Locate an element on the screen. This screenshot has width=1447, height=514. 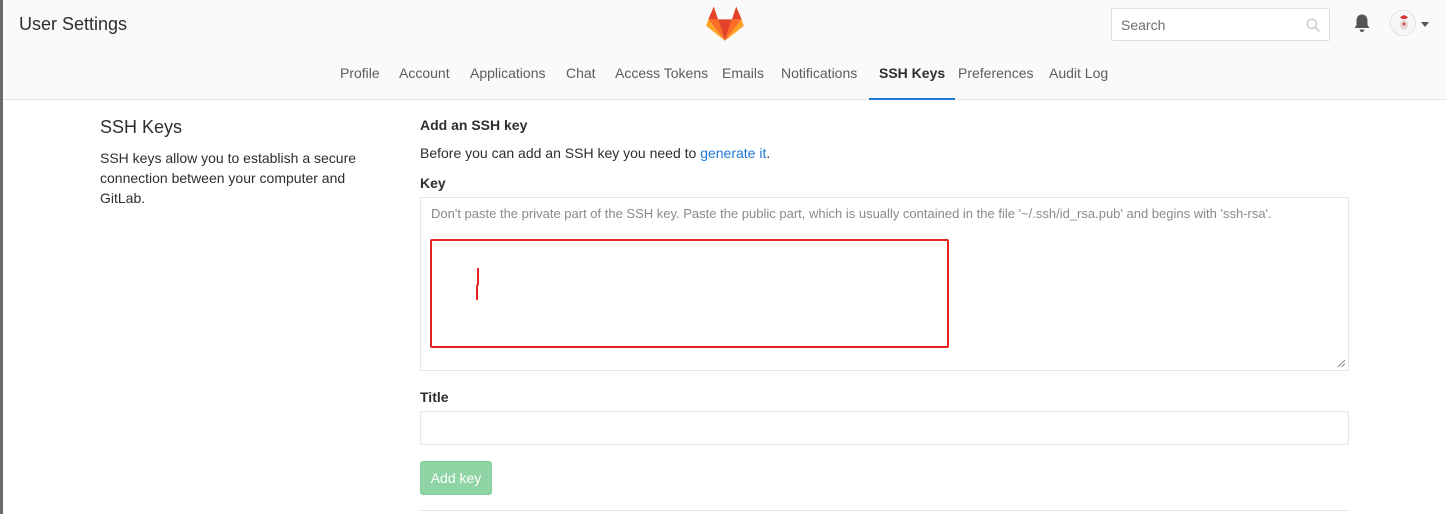
caret-down-icon is located at coordinates (1425, 24).